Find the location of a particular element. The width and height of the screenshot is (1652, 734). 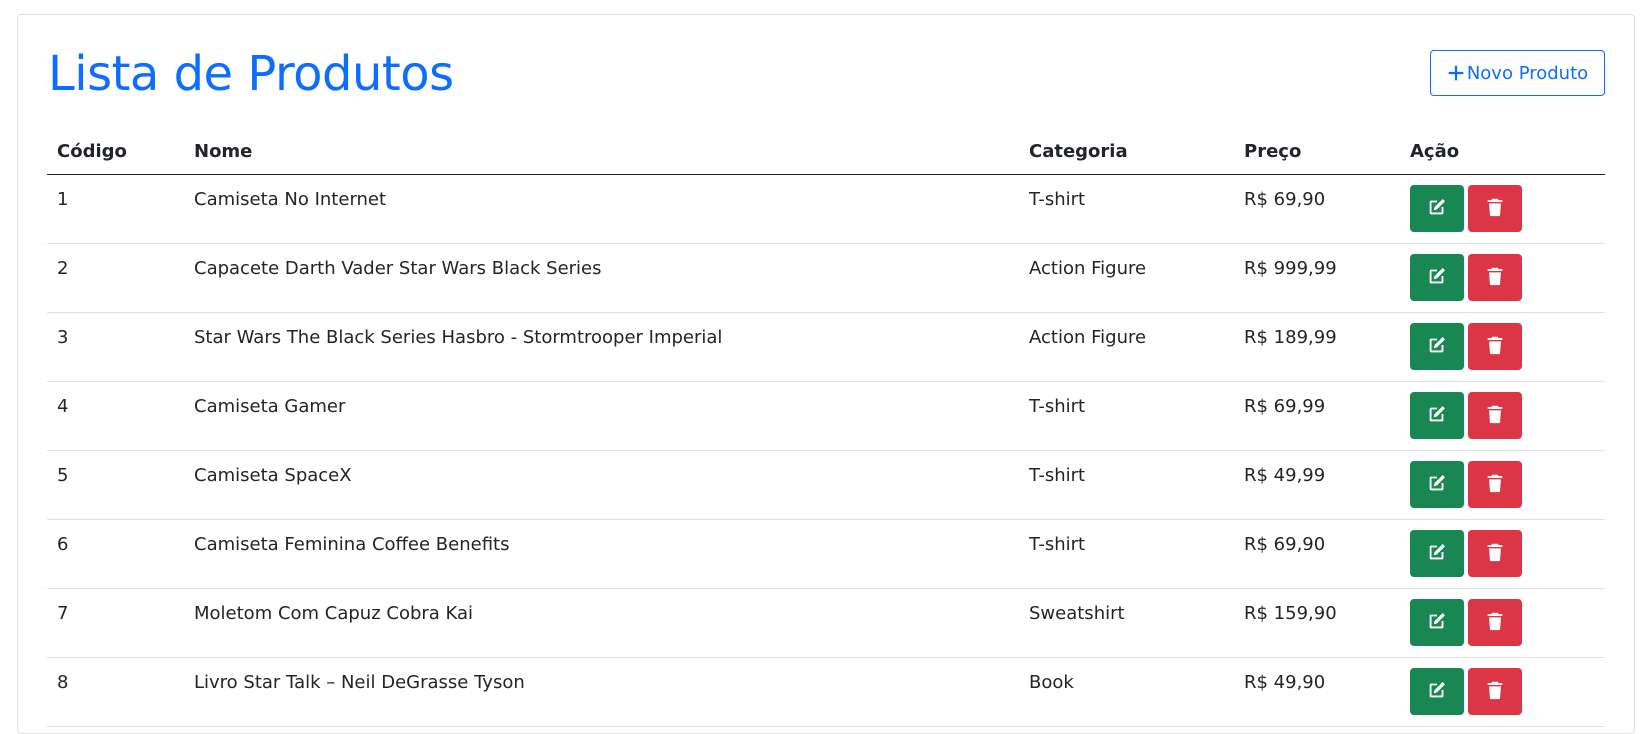

product-price: R$ 999,99 is located at coordinates (1290, 268).